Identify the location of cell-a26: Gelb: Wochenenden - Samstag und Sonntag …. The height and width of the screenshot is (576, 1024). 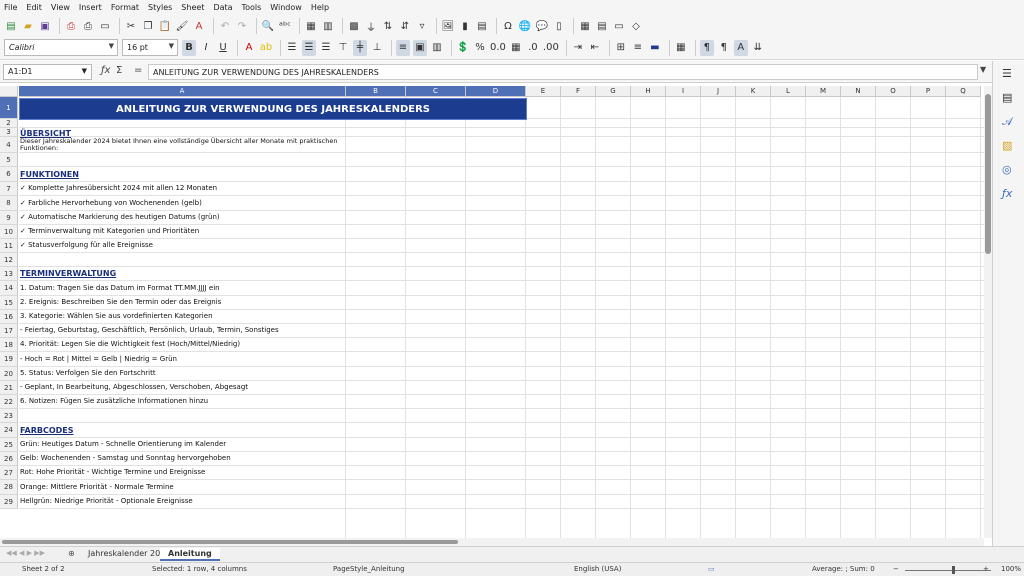
(125, 458).